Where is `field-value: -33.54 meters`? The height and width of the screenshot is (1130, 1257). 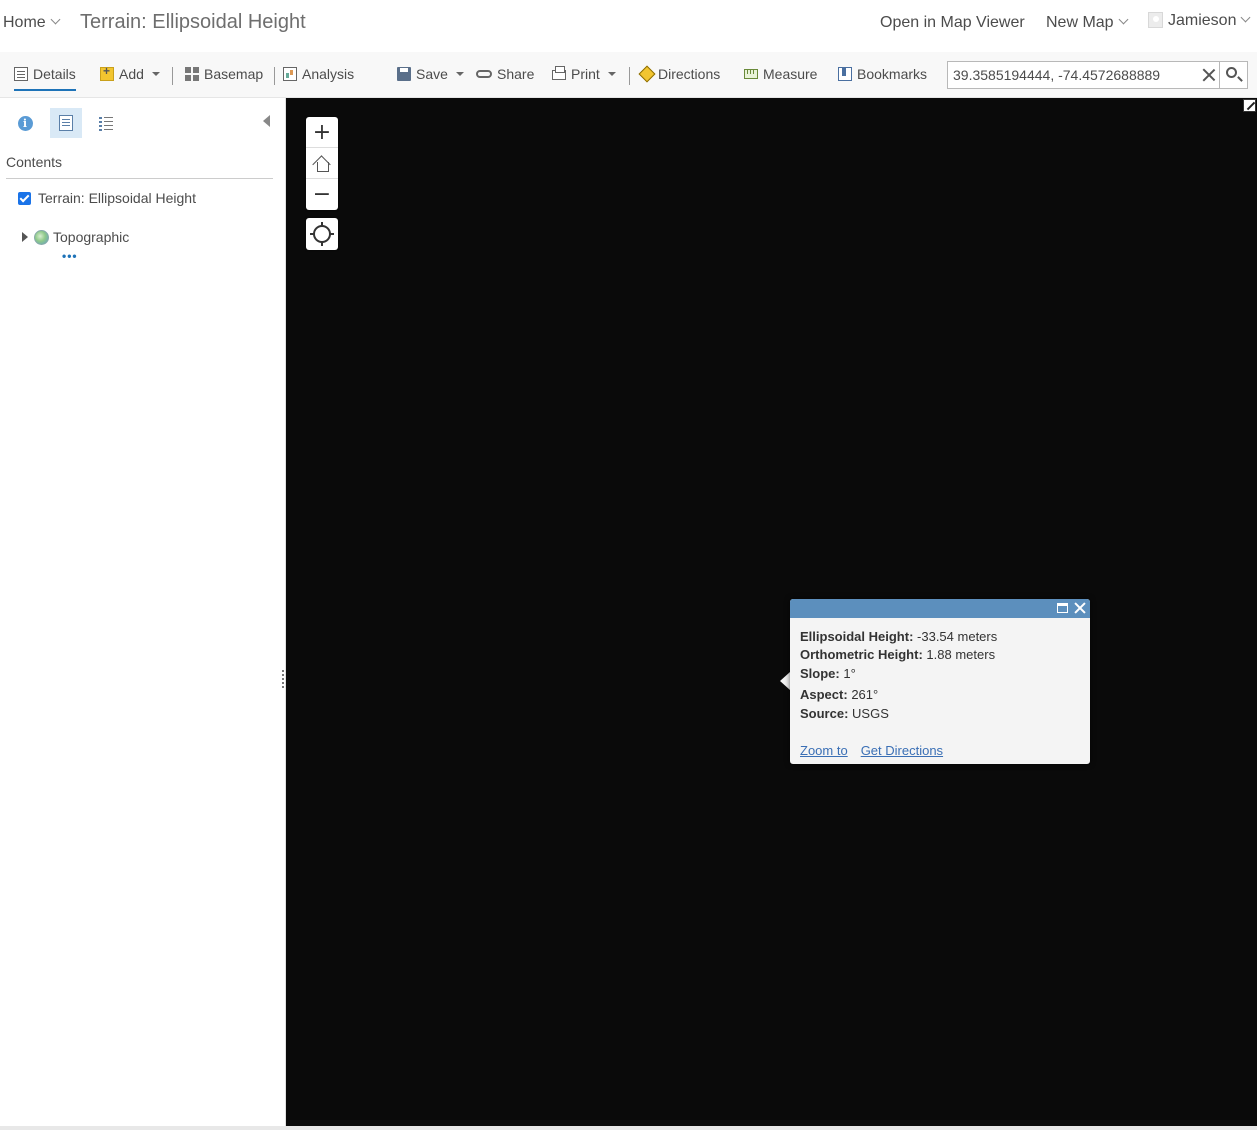
field-value: -33.54 meters is located at coordinates (957, 636).